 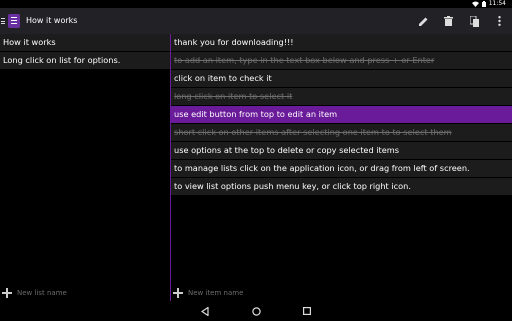 What do you see at coordinates (233, 96) in the screenshot?
I see `item-label: long click on item to select it` at bounding box center [233, 96].